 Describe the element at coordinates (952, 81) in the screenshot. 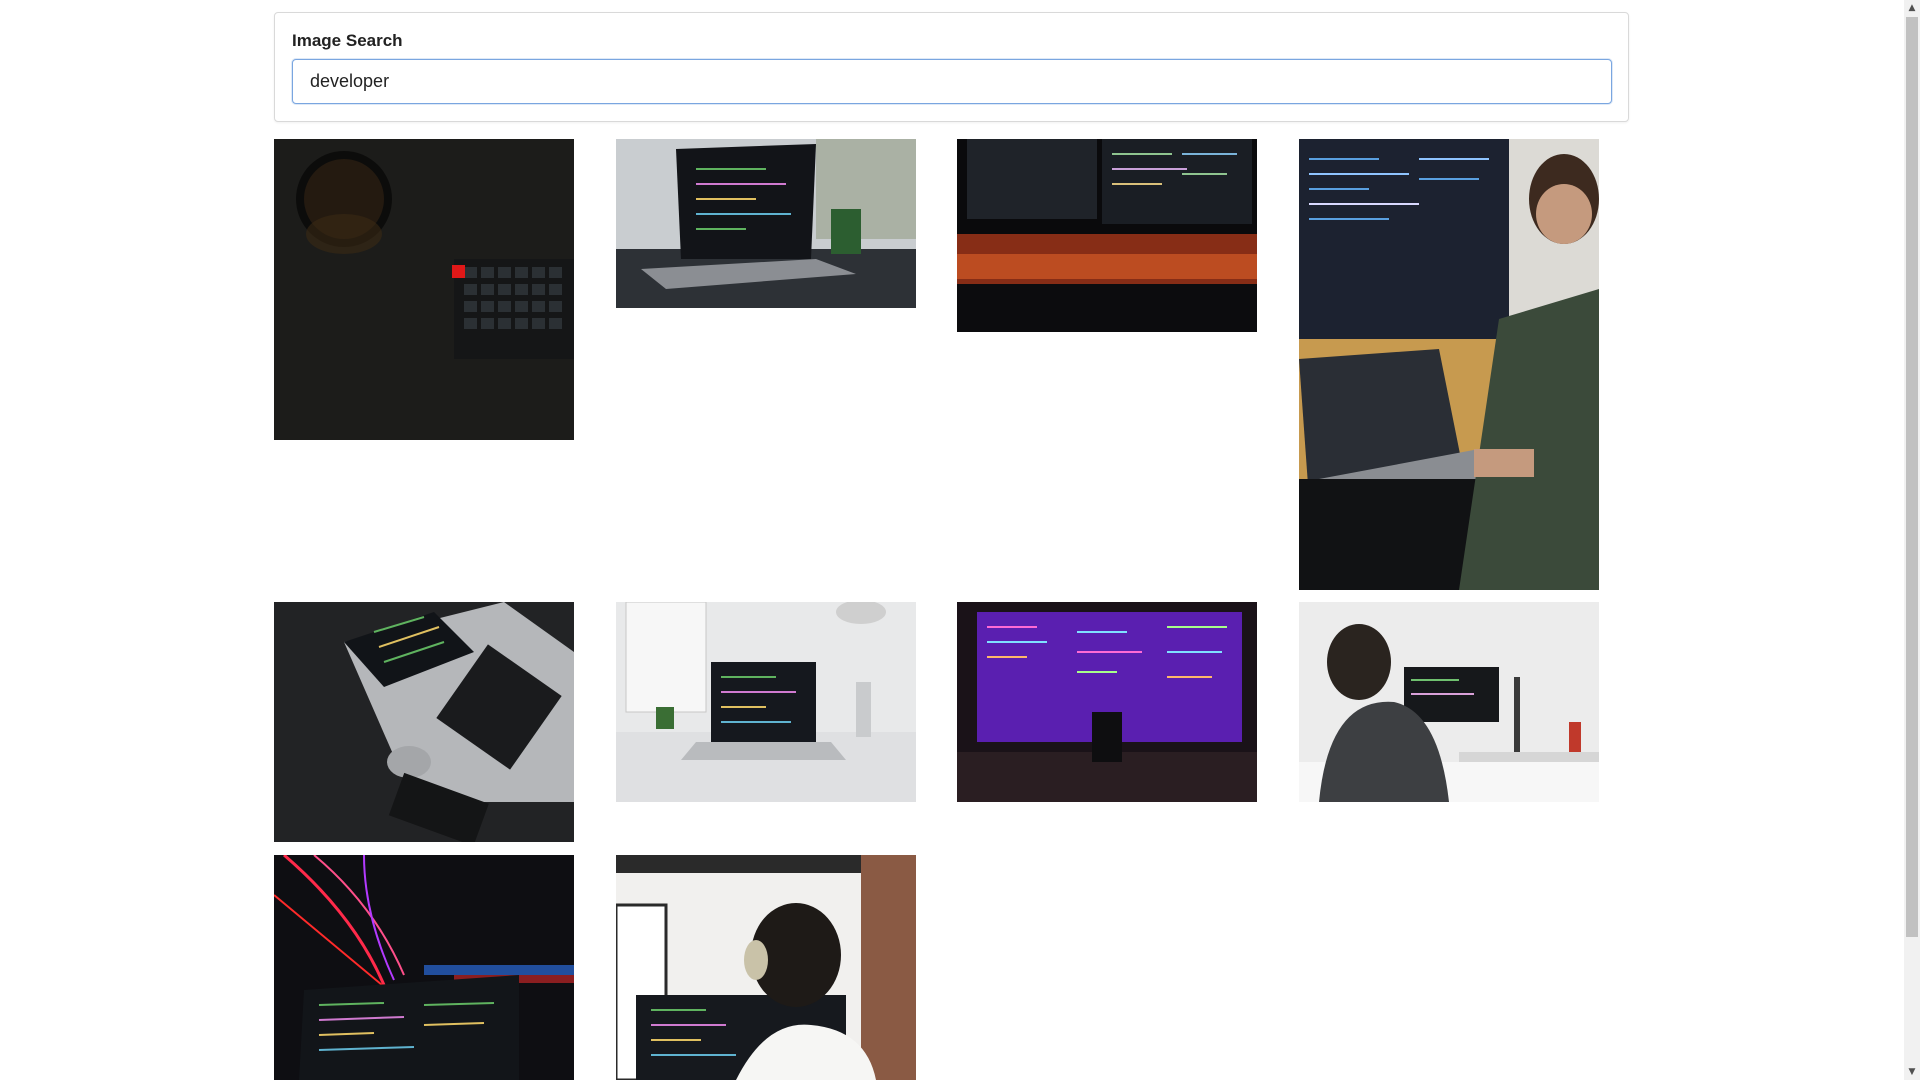

I see `search-input` at that location.